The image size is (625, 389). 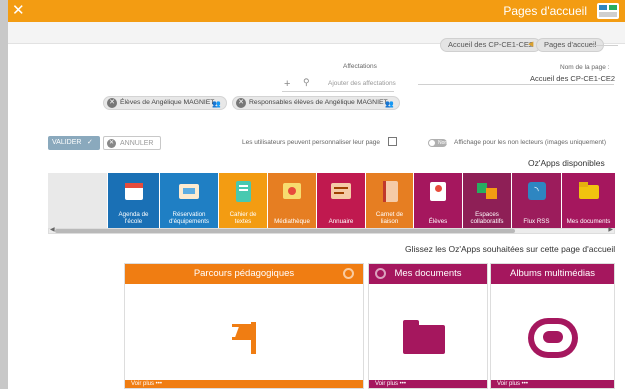 What do you see at coordinates (243, 218) in the screenshot?
I see `app-tile-label: Cahier de textes` at bounding box center [243, 218].